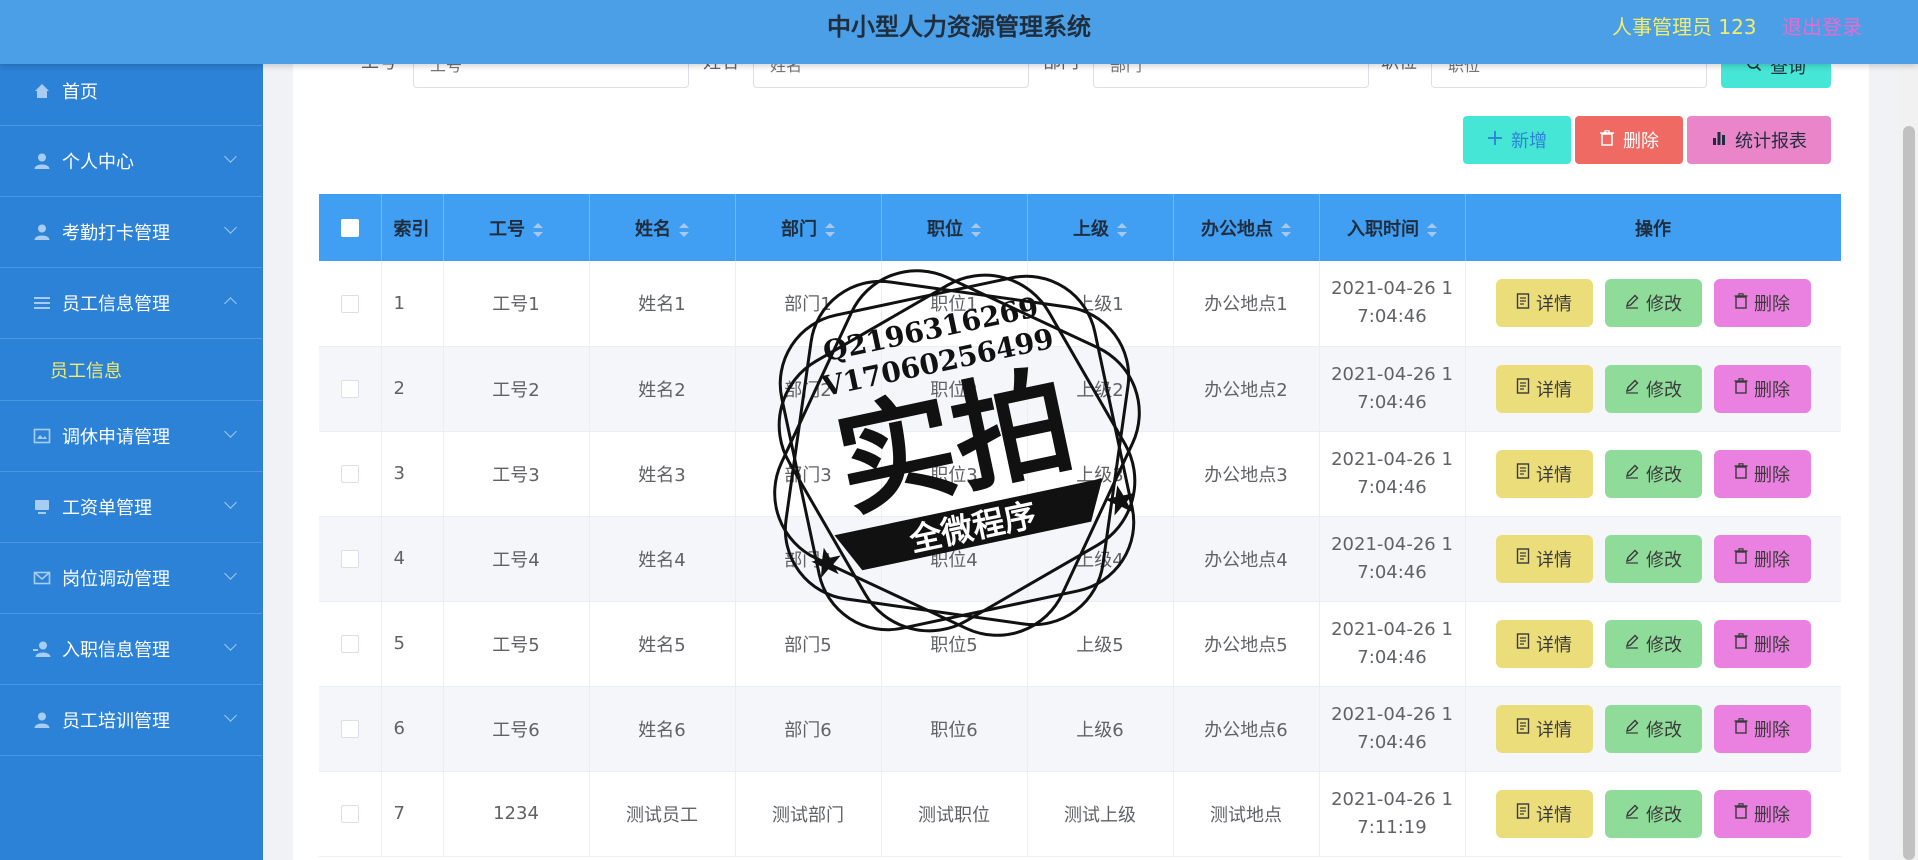  Describe the element at coordinates (116, 721) in the screenshot. I see `sidebar-item-label: 员工培训管理` at that location.